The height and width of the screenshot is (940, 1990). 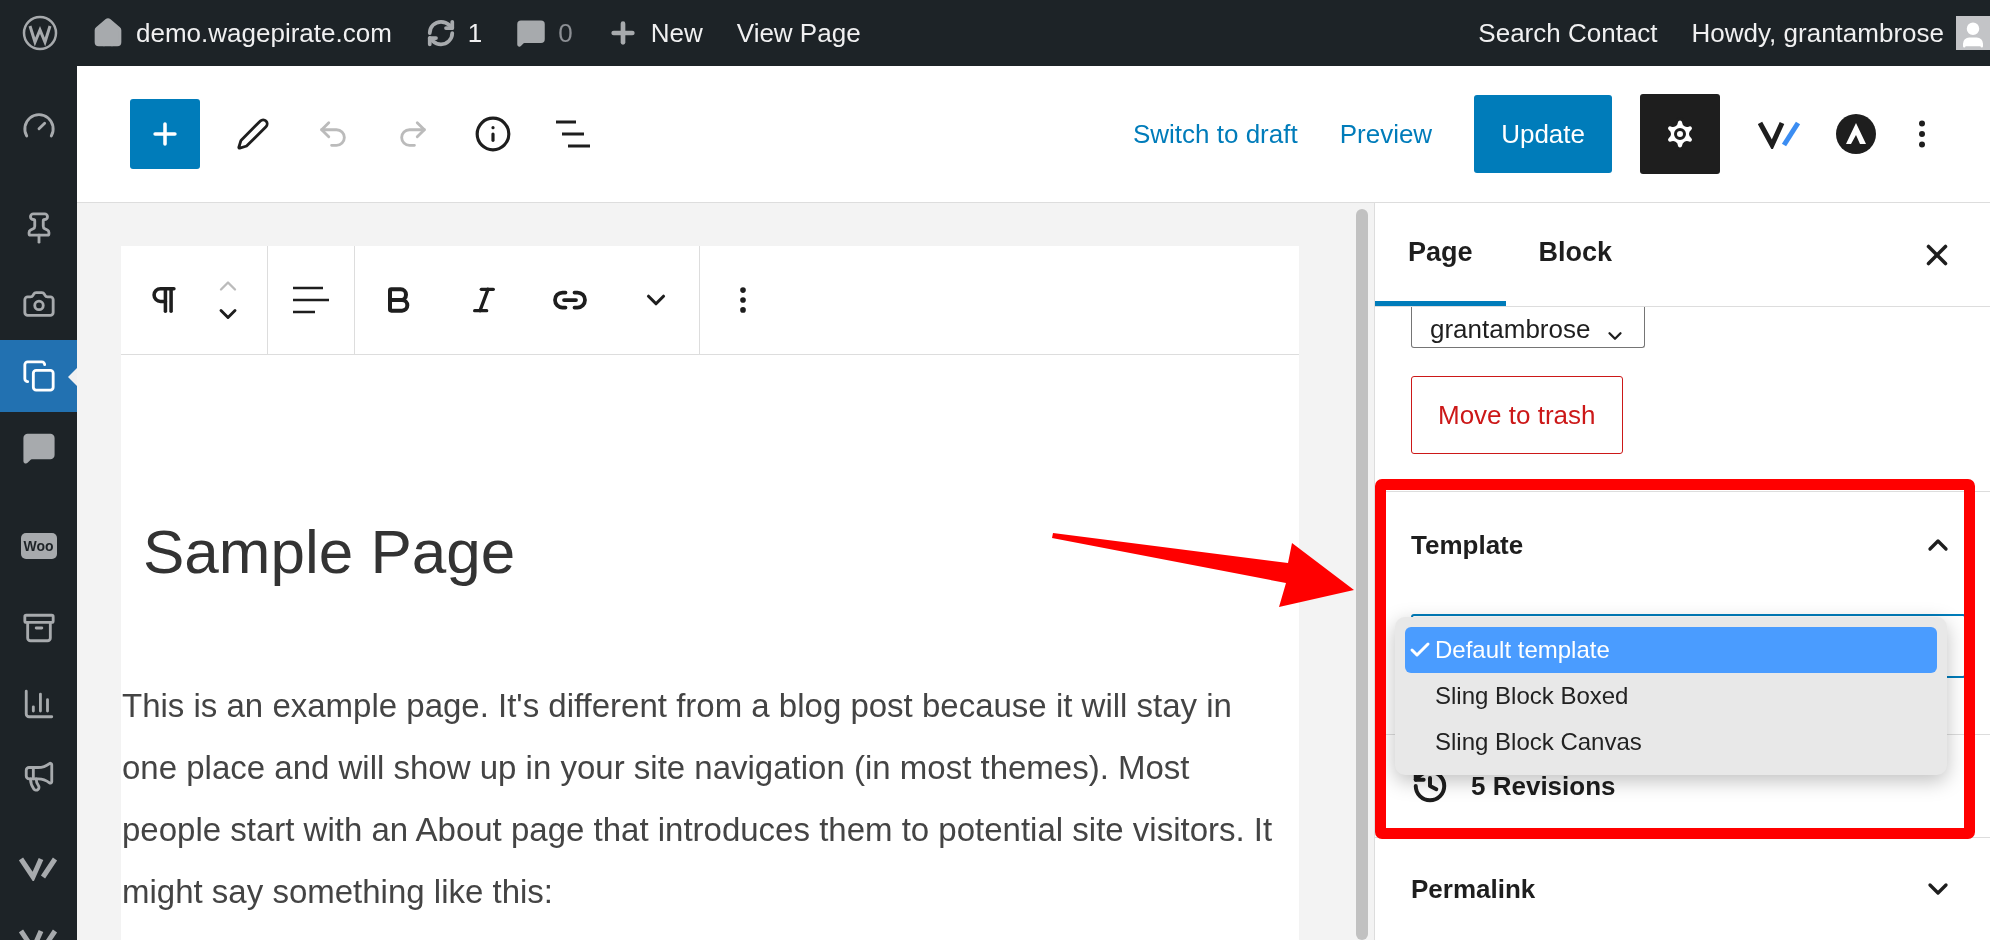 I want to click on revisions-link: 5 Revisions, so click(x=1543, y=786).